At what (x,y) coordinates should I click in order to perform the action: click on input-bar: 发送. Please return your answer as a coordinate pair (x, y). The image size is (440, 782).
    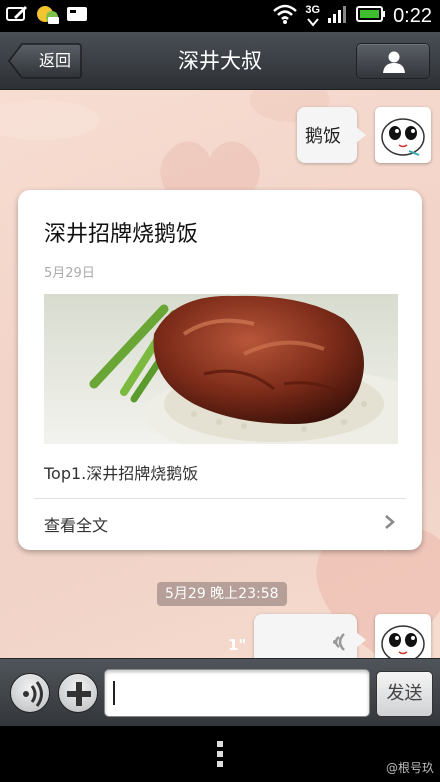
    Looking at the image, I should click on (220, 692).